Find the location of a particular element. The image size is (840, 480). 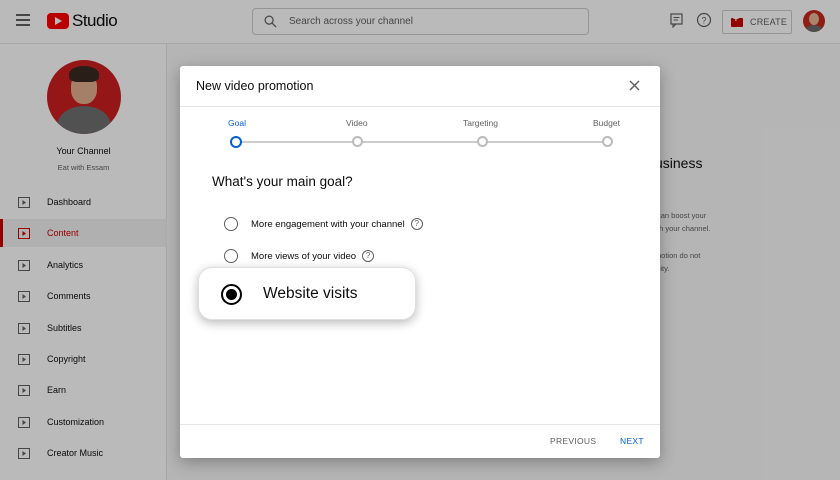

step-video-label: Video is located at coordinates (357, 123).